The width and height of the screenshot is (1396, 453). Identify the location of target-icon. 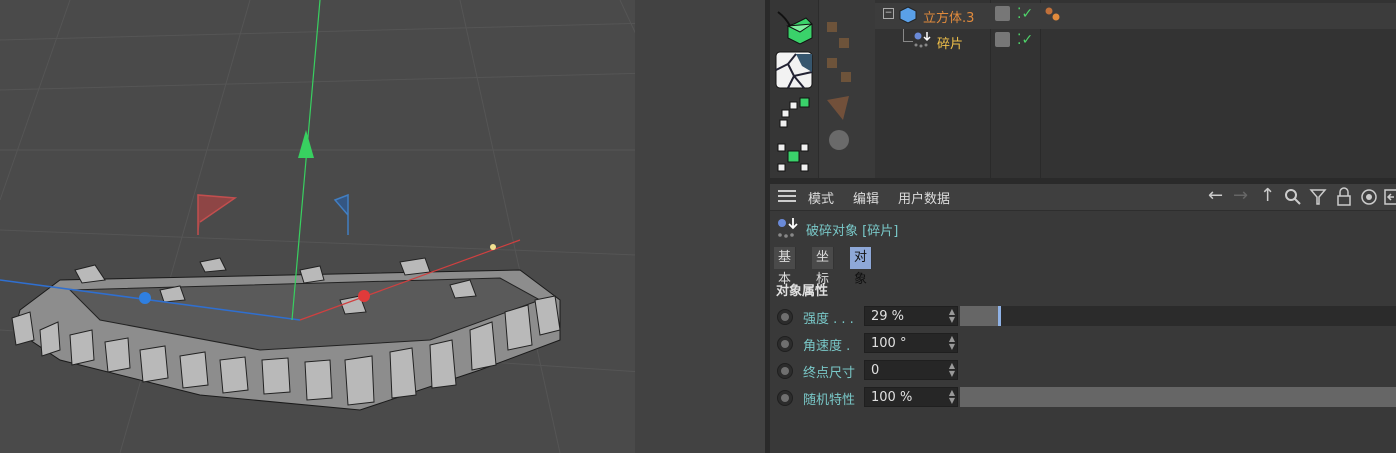
(1369, 197).